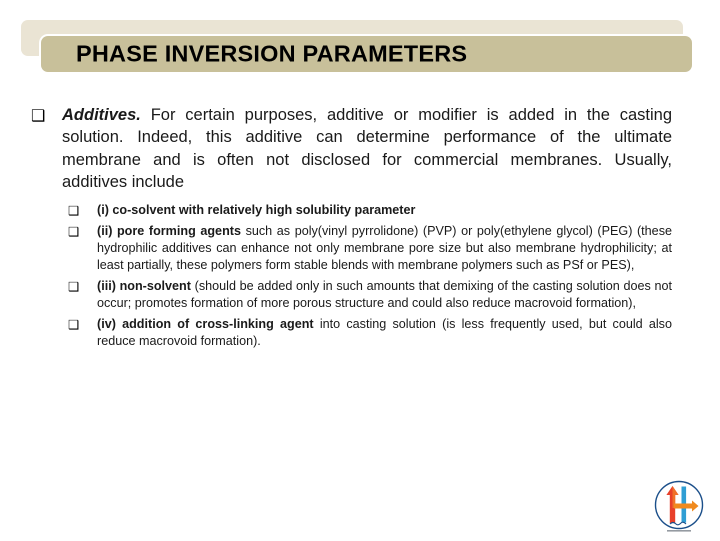  Describe the element at coordinates (272, 53) in the screenshot. I see `page-title: PHASE INVERSION PARAMETERS` at that location.